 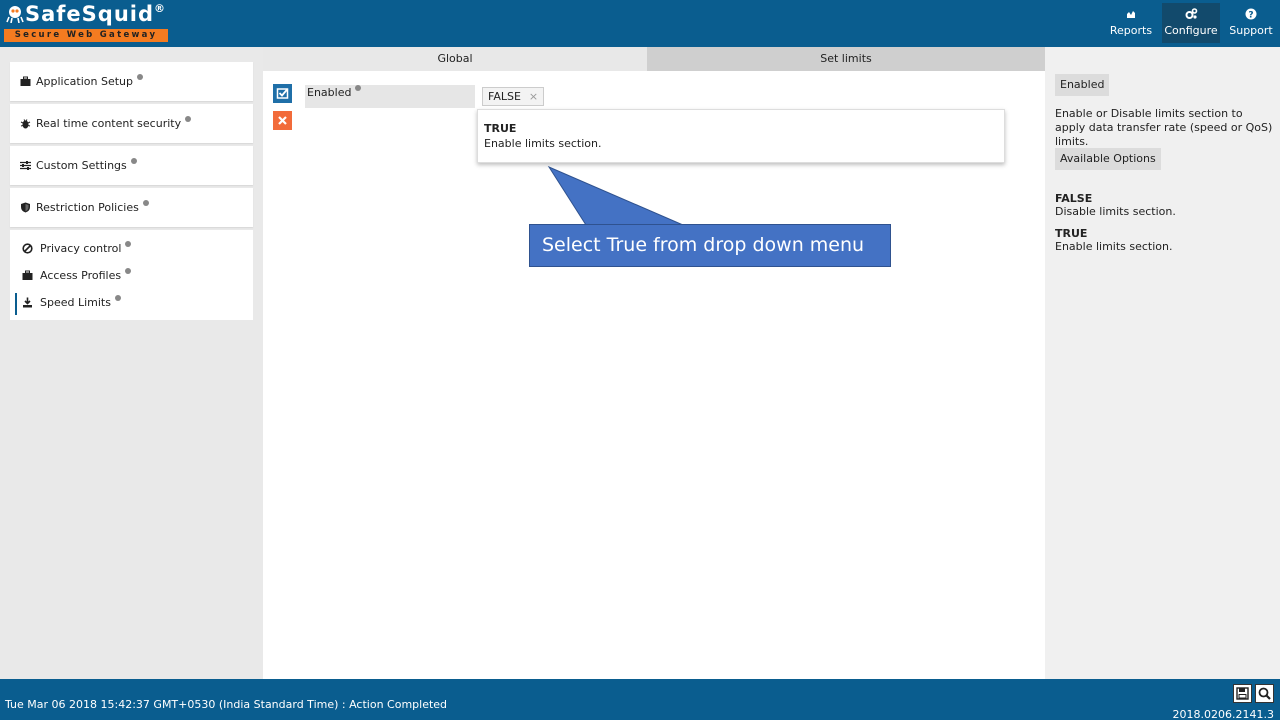 What do you see at coordinates (1223, 714) in the screenshot?
I see `version-label: 2018.0206.2141.3` at bounding box center [1223, 714].